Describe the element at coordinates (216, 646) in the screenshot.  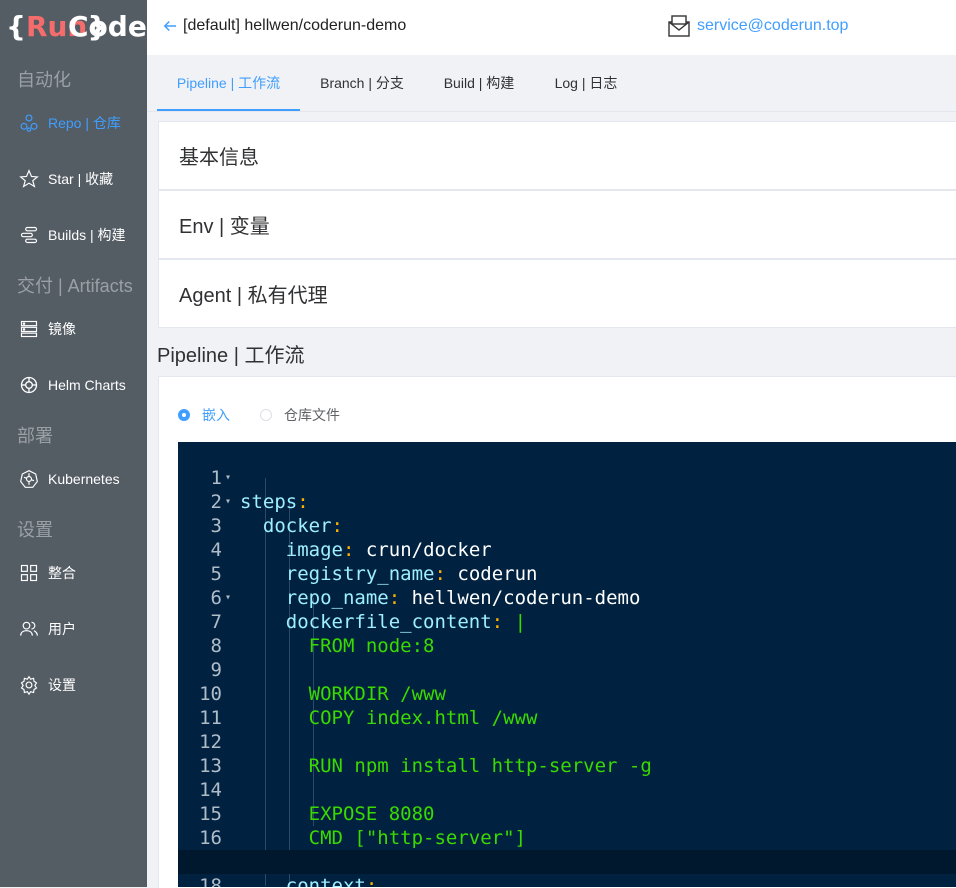
I see `code-line: 8` at that location.